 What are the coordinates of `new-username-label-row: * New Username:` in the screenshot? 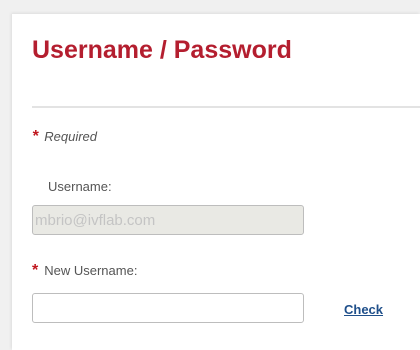 It's located at (84, 271).